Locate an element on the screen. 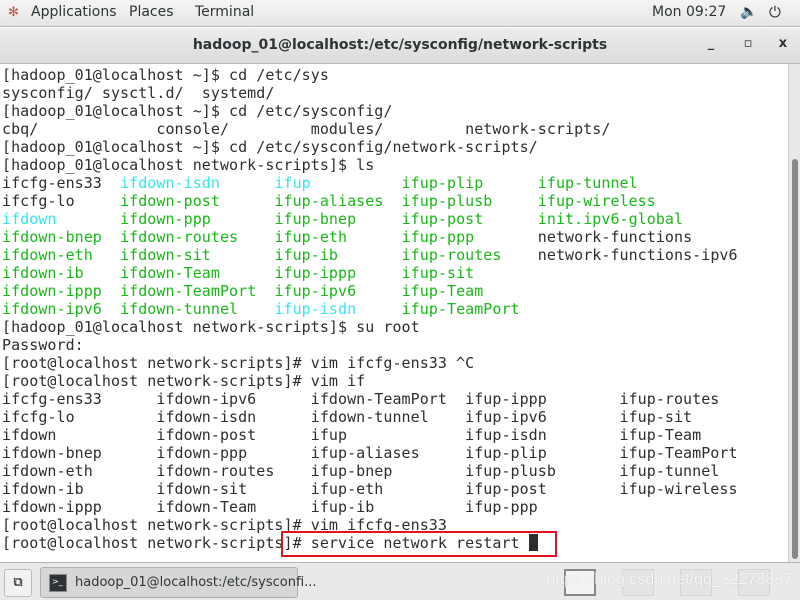 This screenshot has width=800, height=600. terminal-text: Password: is located at coordinates (43, 345).